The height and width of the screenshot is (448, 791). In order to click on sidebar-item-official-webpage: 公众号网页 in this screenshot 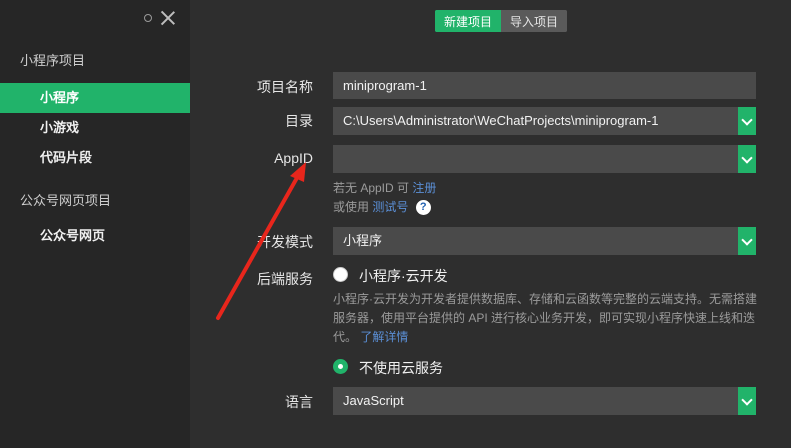, I will do `click(95, 236)`.